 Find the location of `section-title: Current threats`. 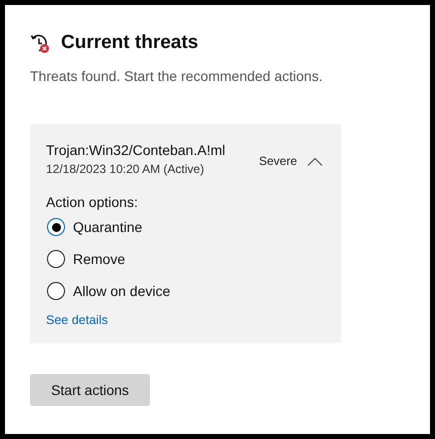

section-title: Current threats is located at coordinates (129, 43).